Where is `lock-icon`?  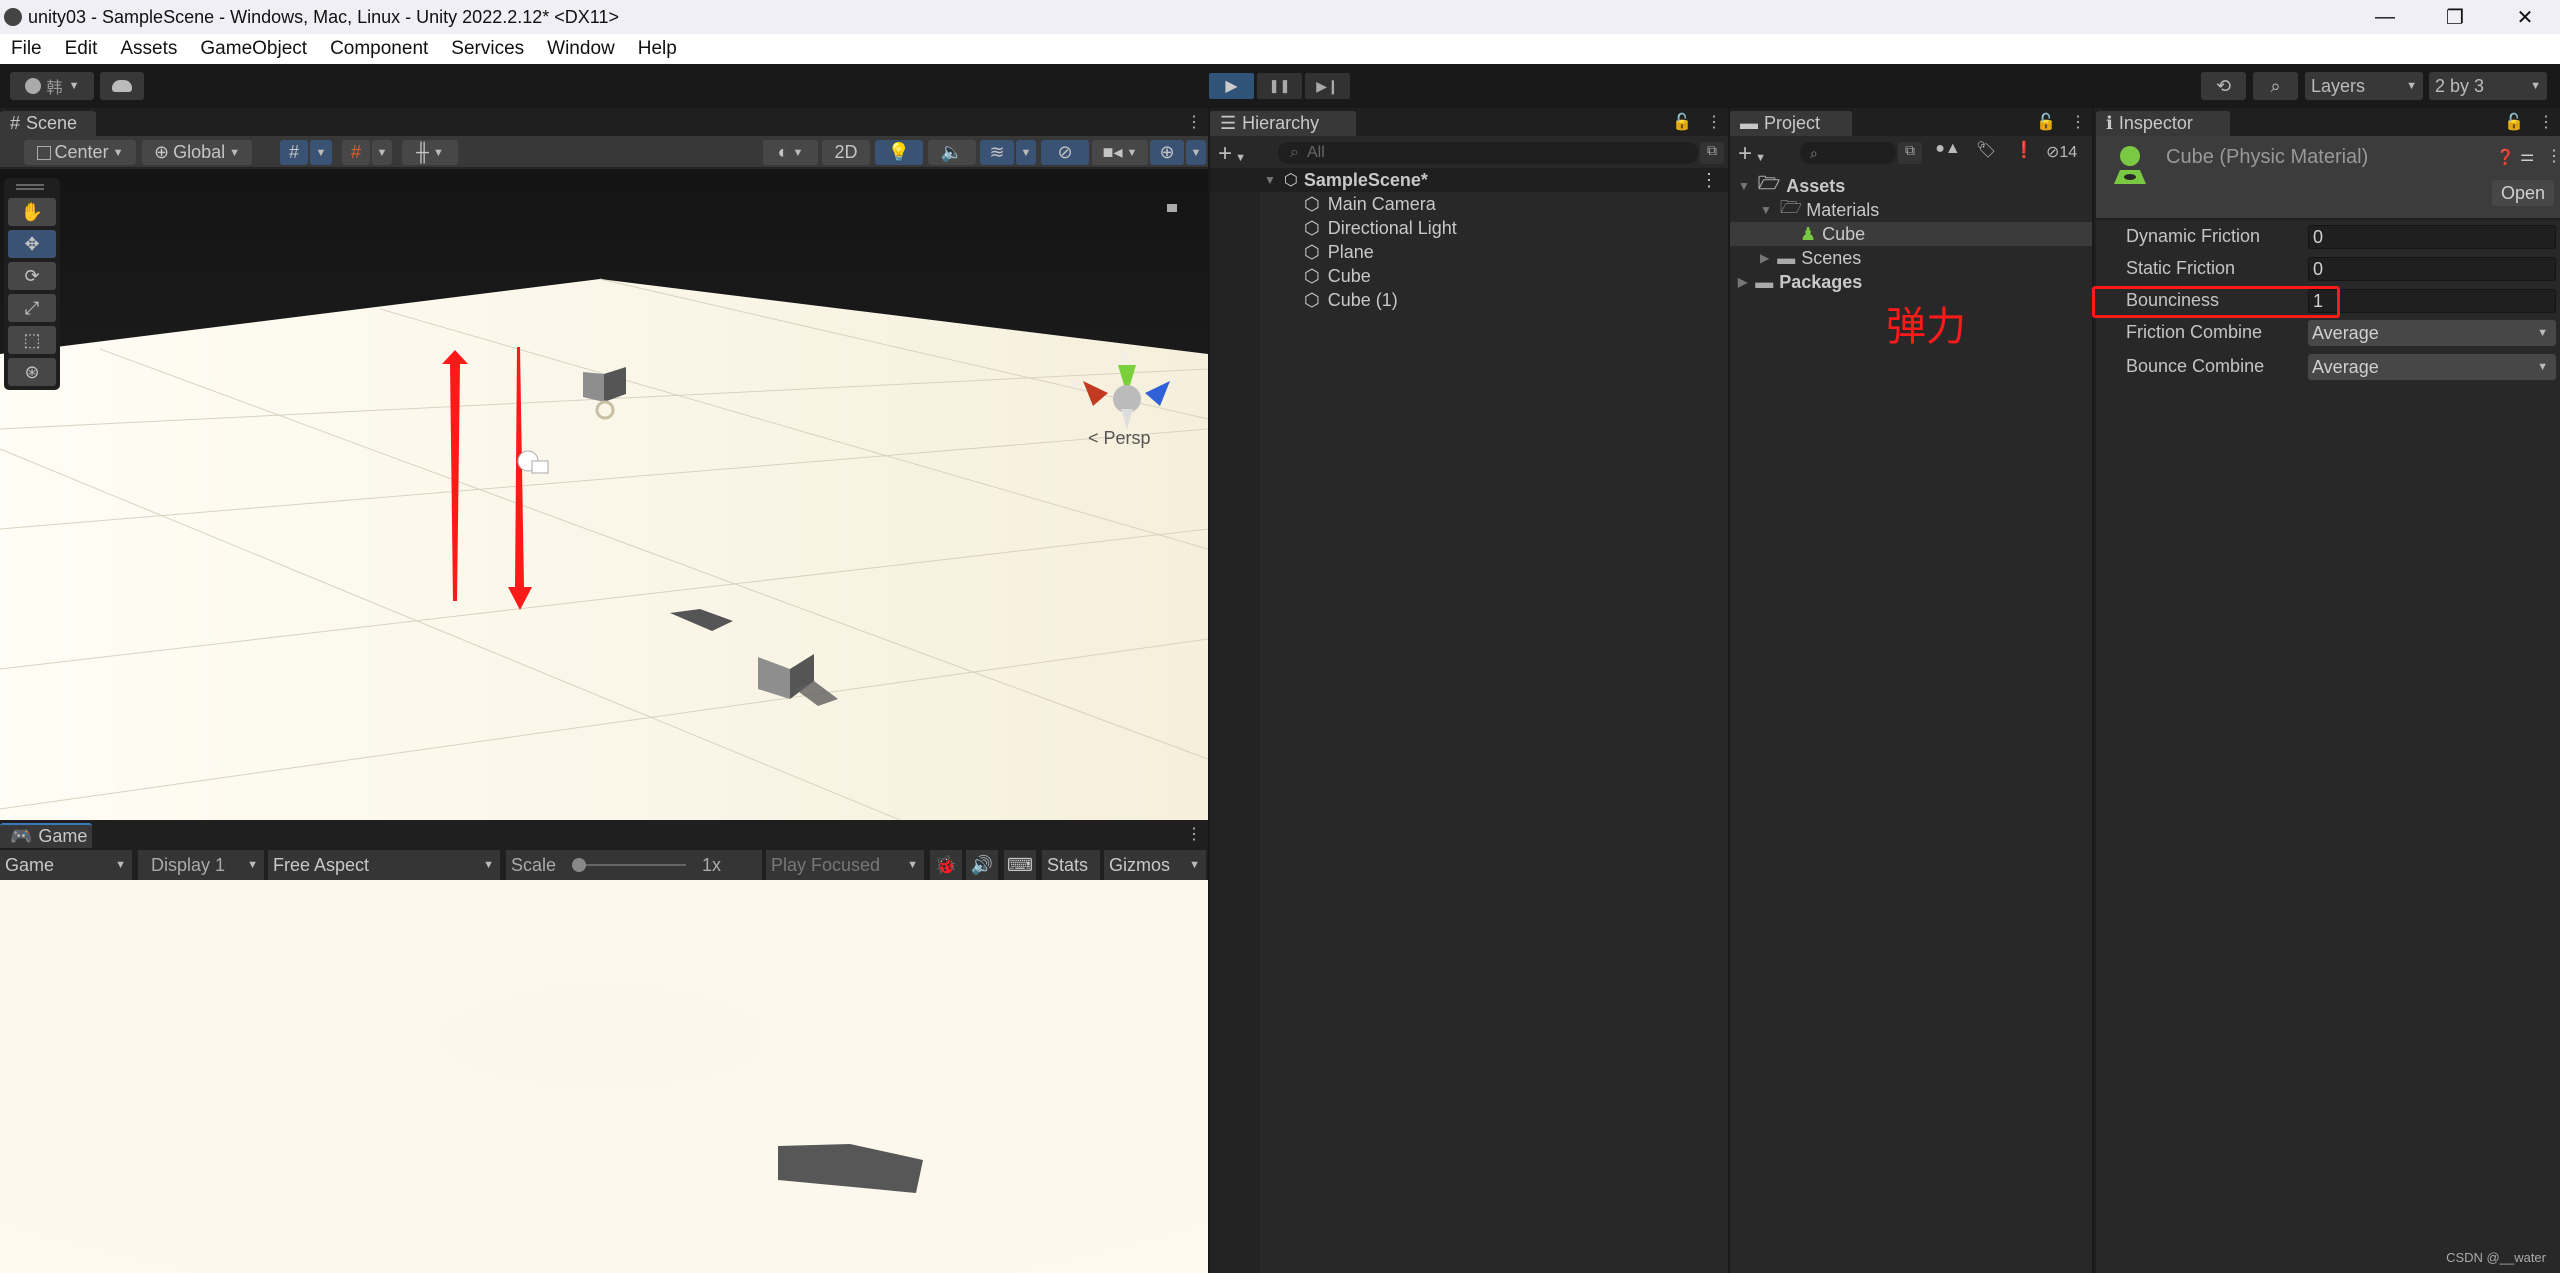 lock-icon is located at coordinates (1172, 208).